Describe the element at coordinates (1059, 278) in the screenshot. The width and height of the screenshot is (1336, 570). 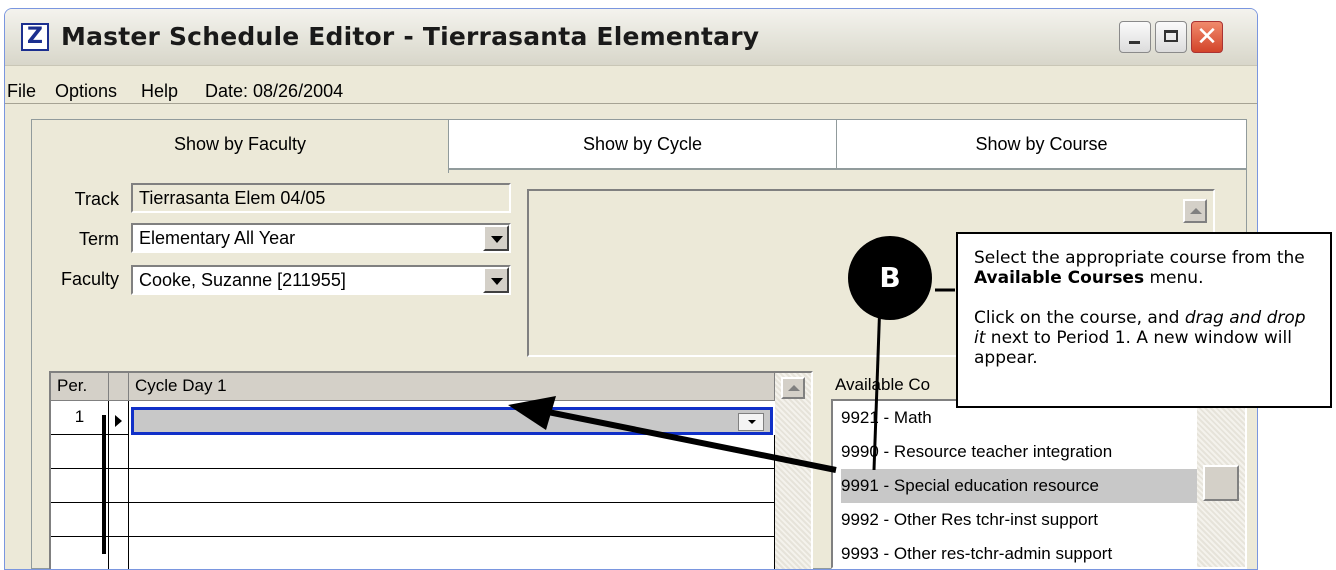
I see `instruction-emphasis: Available Courses` at that location.